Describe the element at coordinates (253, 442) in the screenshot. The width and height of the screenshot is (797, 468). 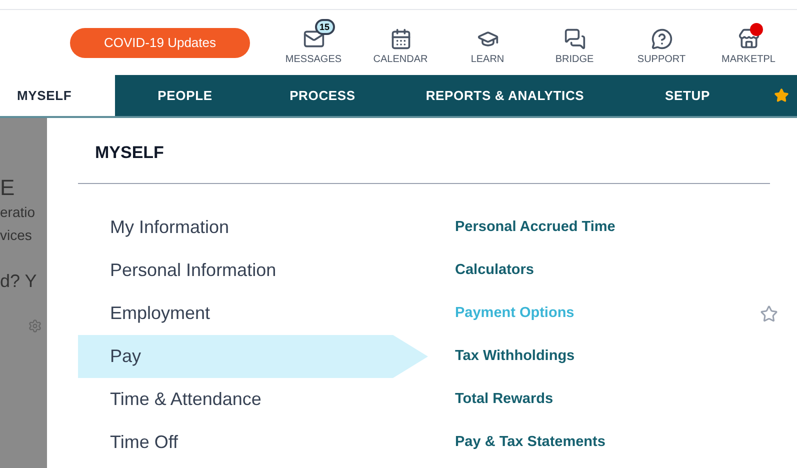
I see `category-item: Time Off` at that location.